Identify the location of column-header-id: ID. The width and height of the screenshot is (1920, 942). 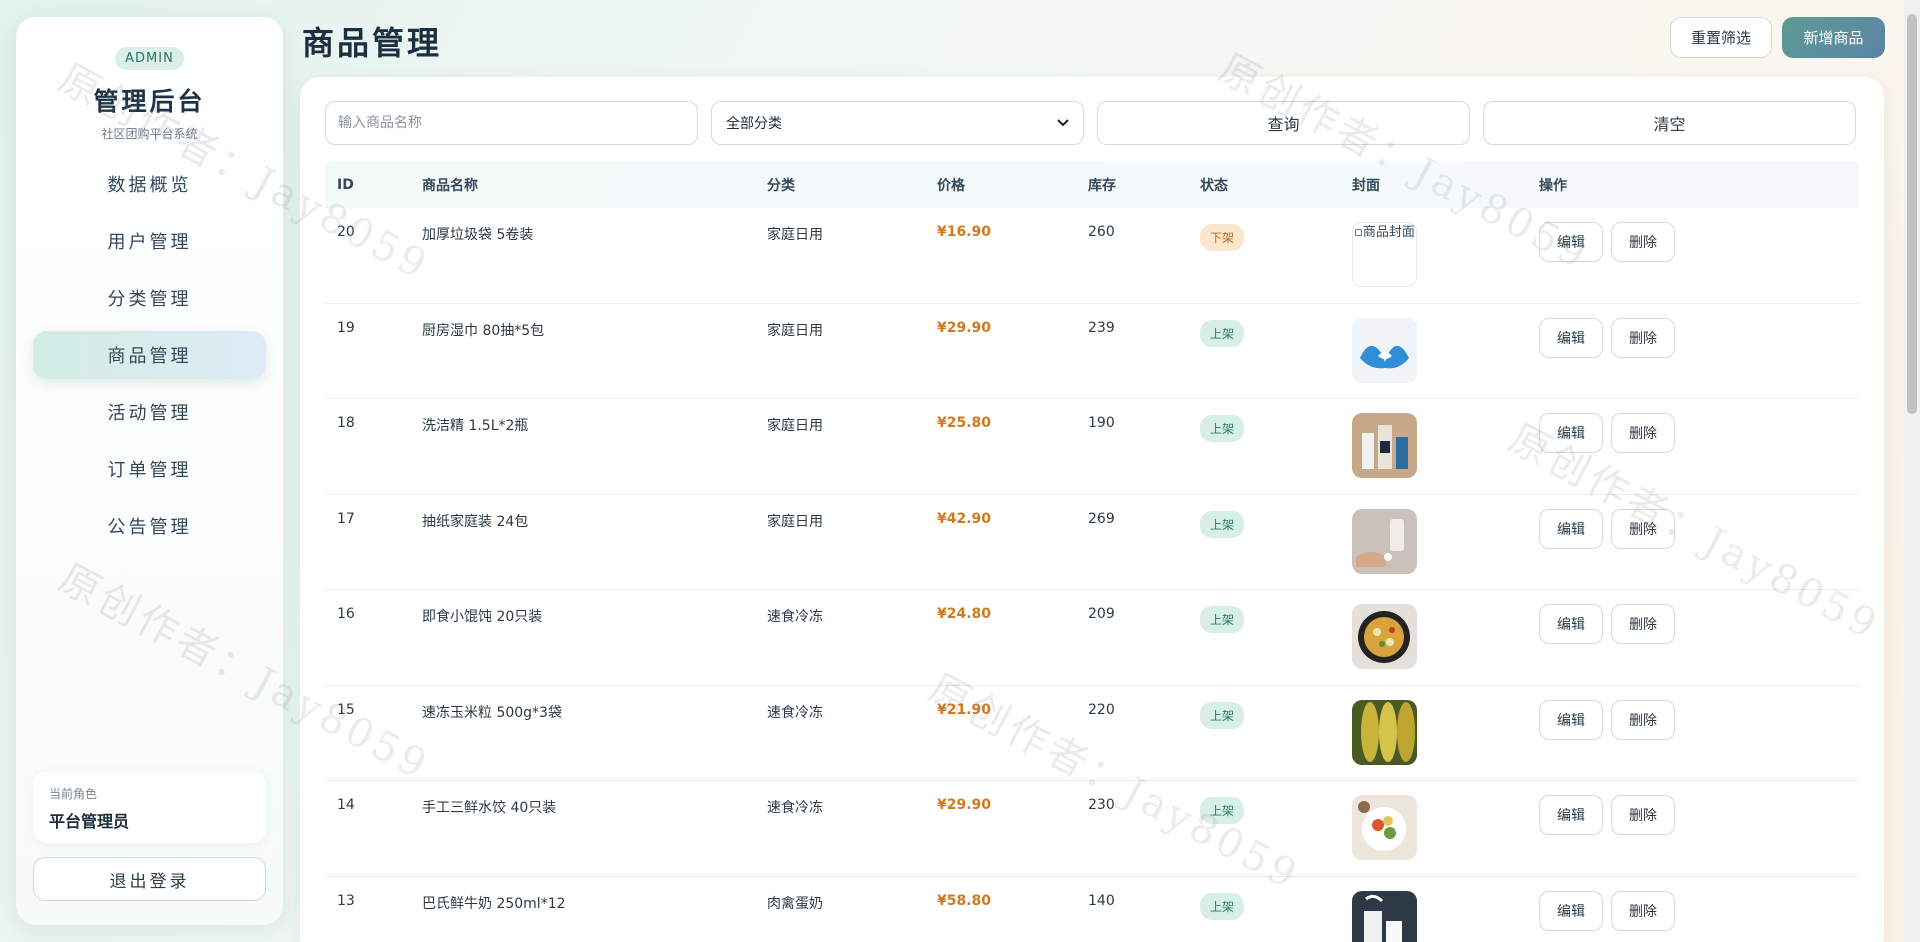
(345, 185).